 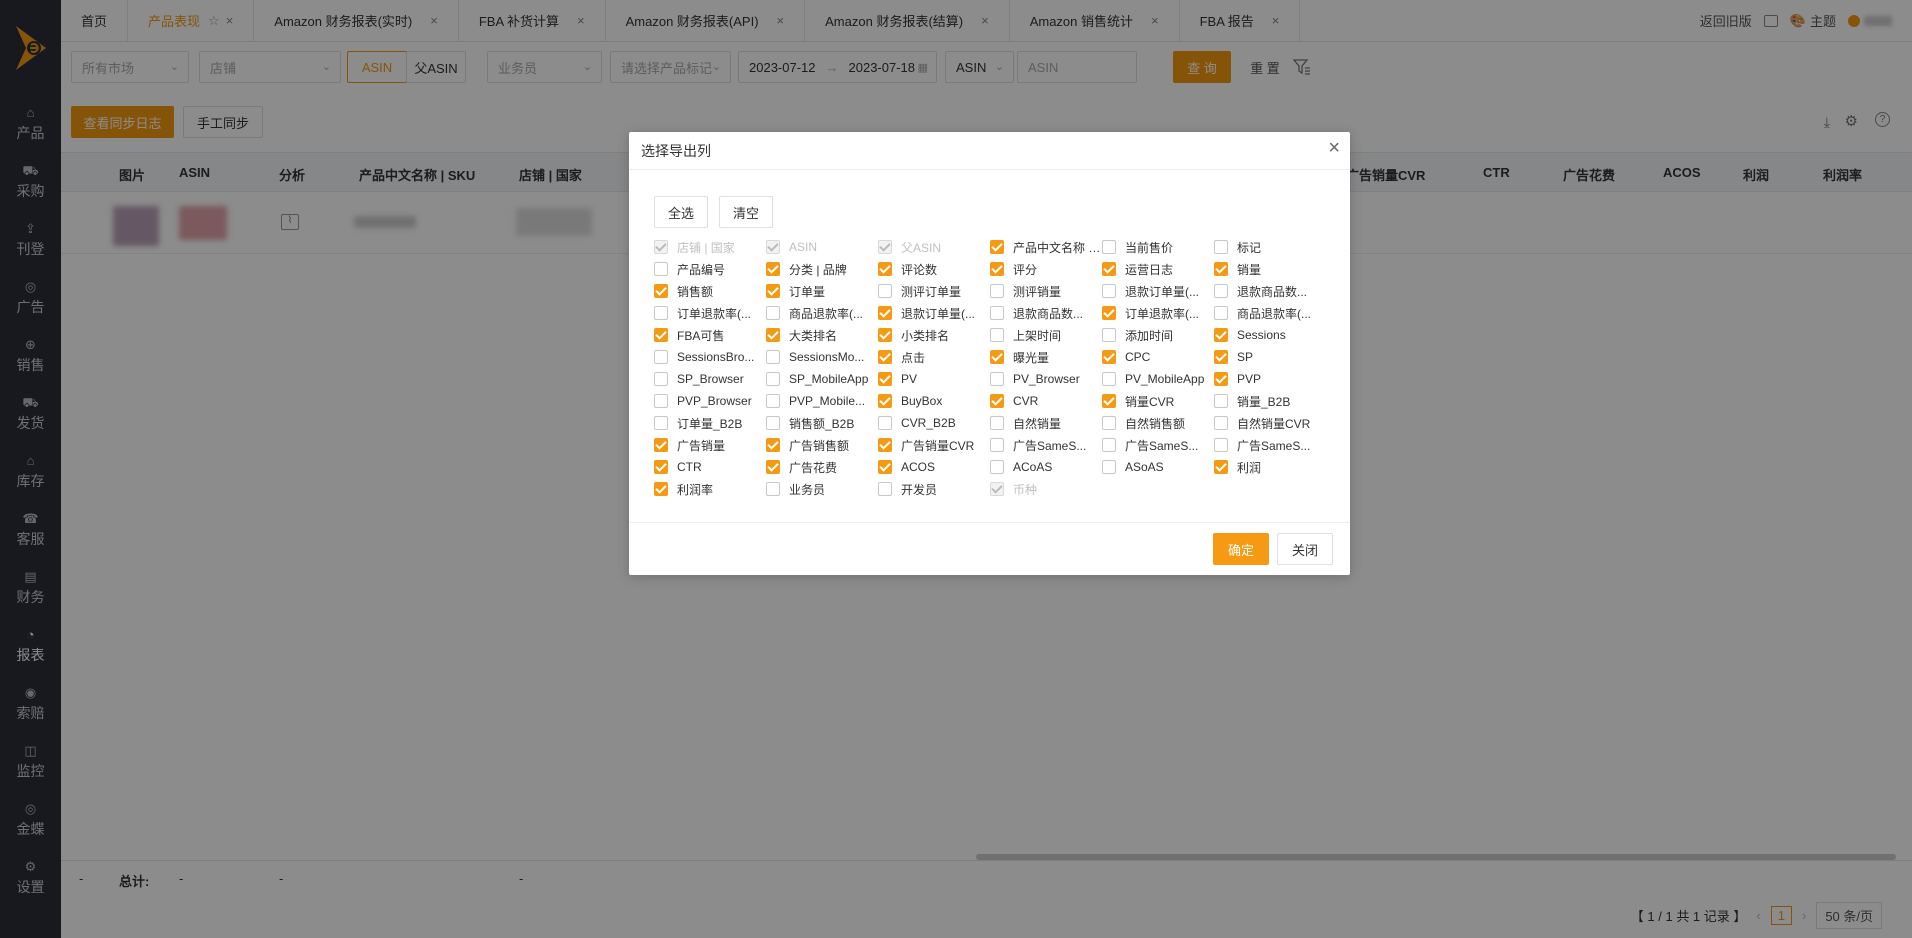 What do you see at coordinates (934, 489) in the screenshot?
I see `column-checkbox: 开发员` at bounding box center [934, 489].